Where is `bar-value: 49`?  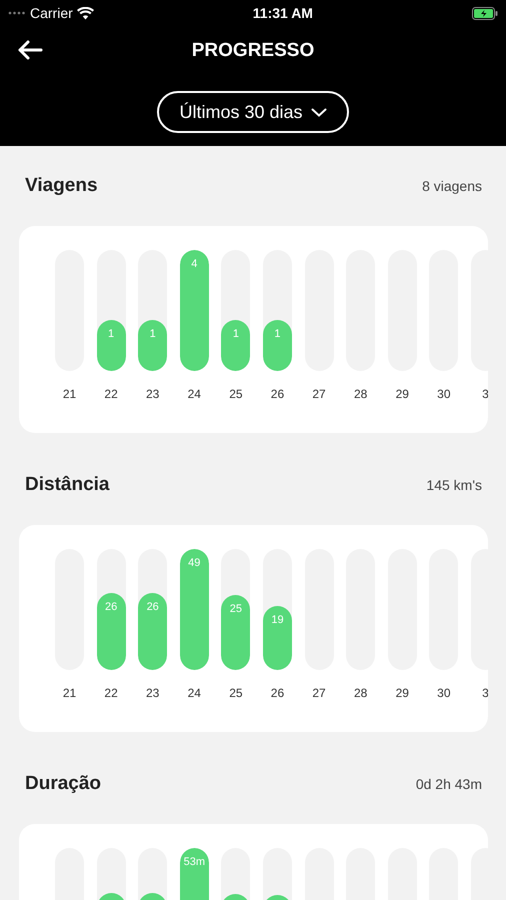 bar-value: 49 is located at coordinates (194, 564).